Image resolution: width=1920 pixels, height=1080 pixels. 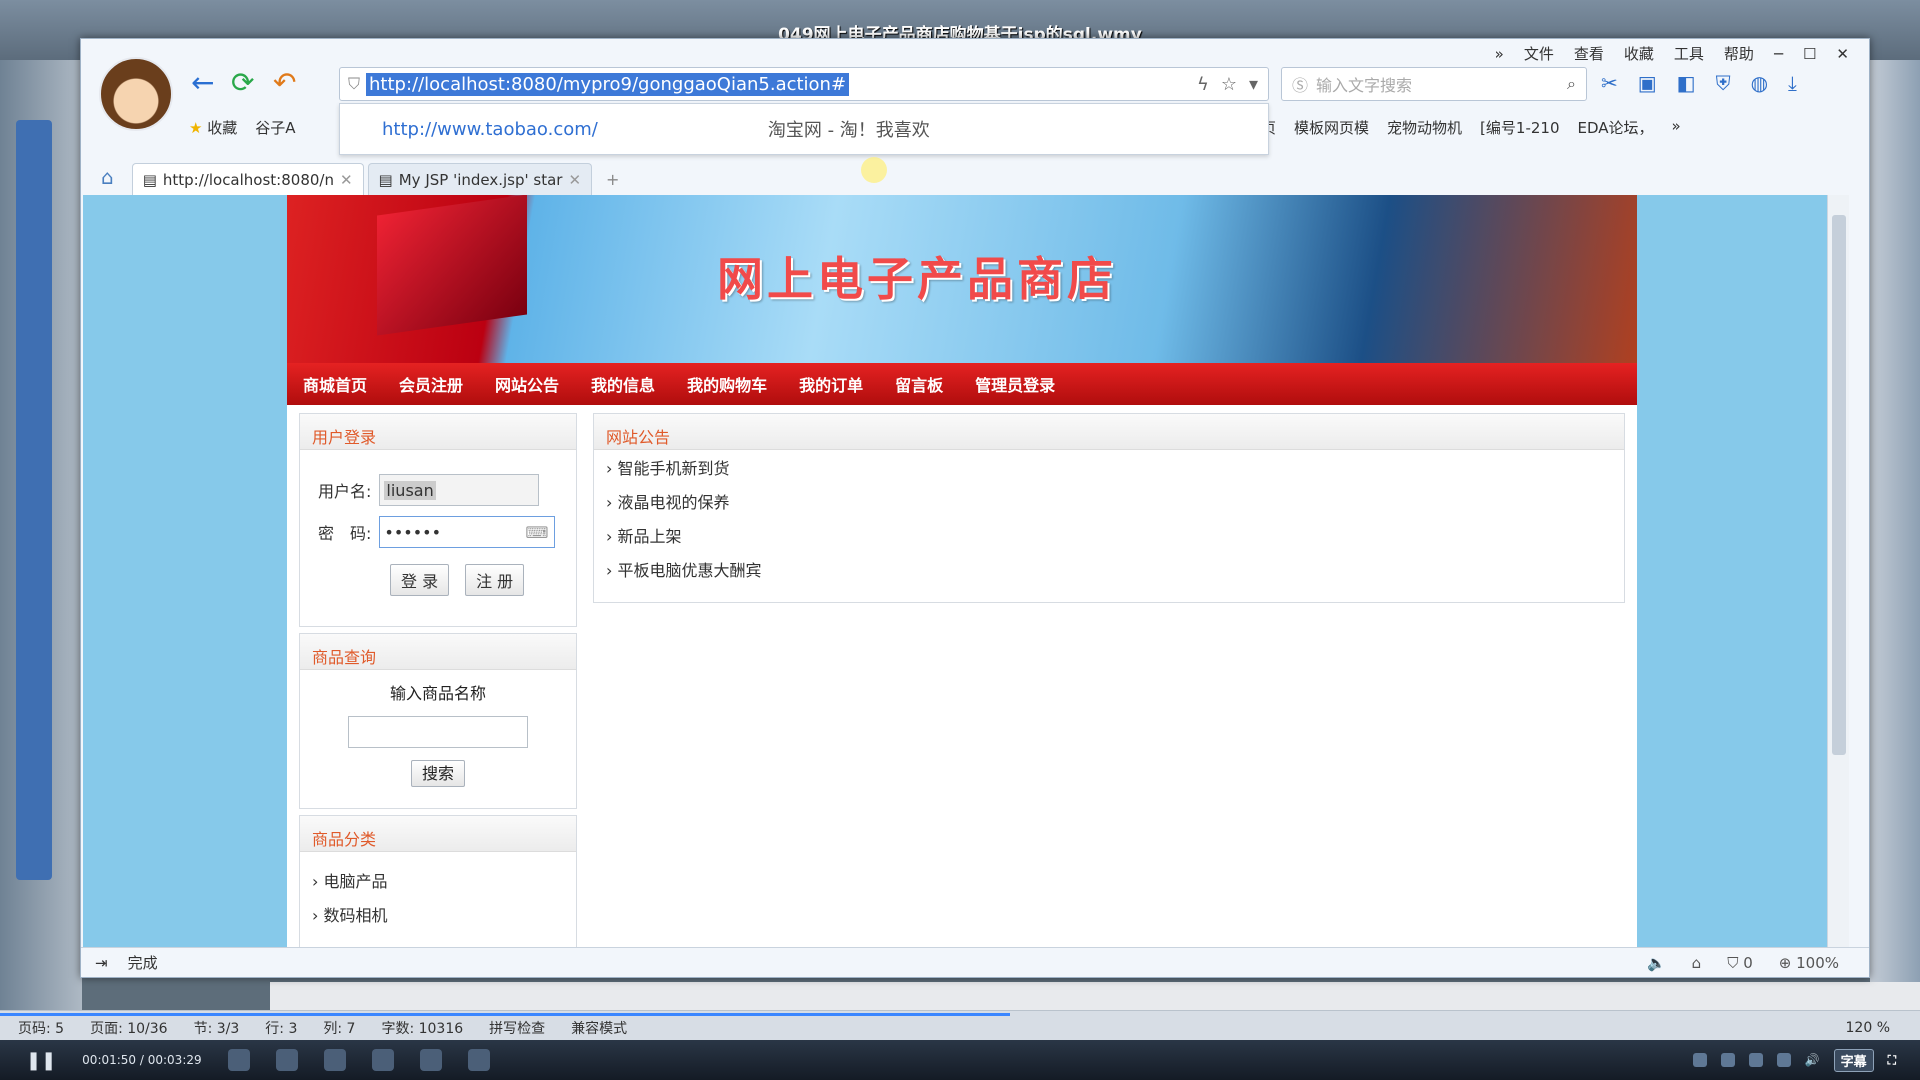 I want to click on scissors-icon: ✂, so click(x=1609, y=83).